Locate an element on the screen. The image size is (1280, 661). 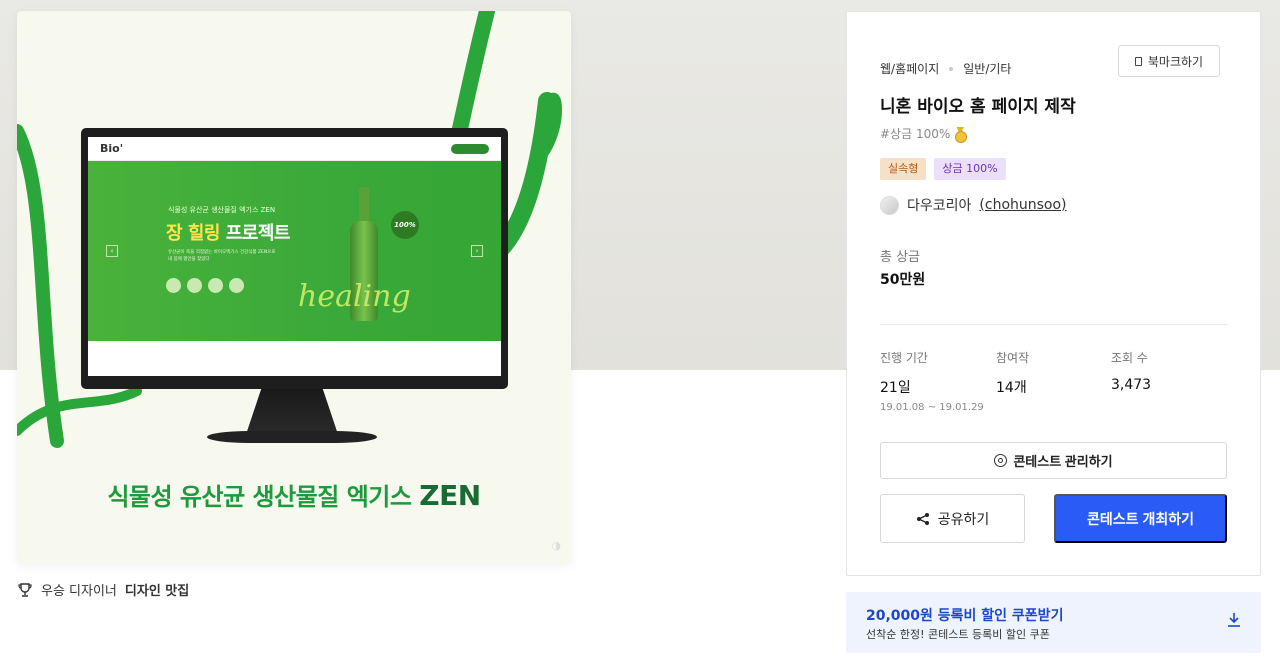
bookmark-label: 북마크하기 is located at coordinates (1175, 61).